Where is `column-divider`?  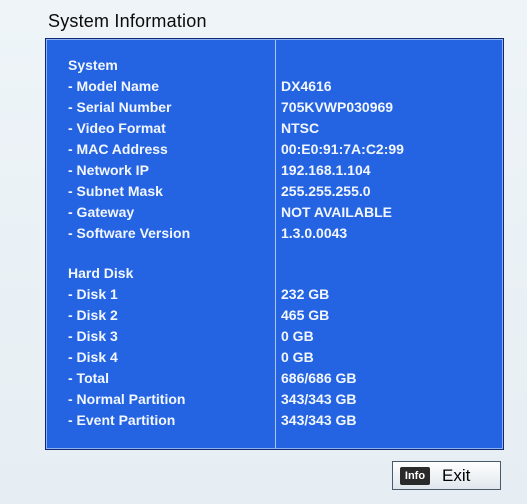 column-divider is located at coordinates (275, 244).